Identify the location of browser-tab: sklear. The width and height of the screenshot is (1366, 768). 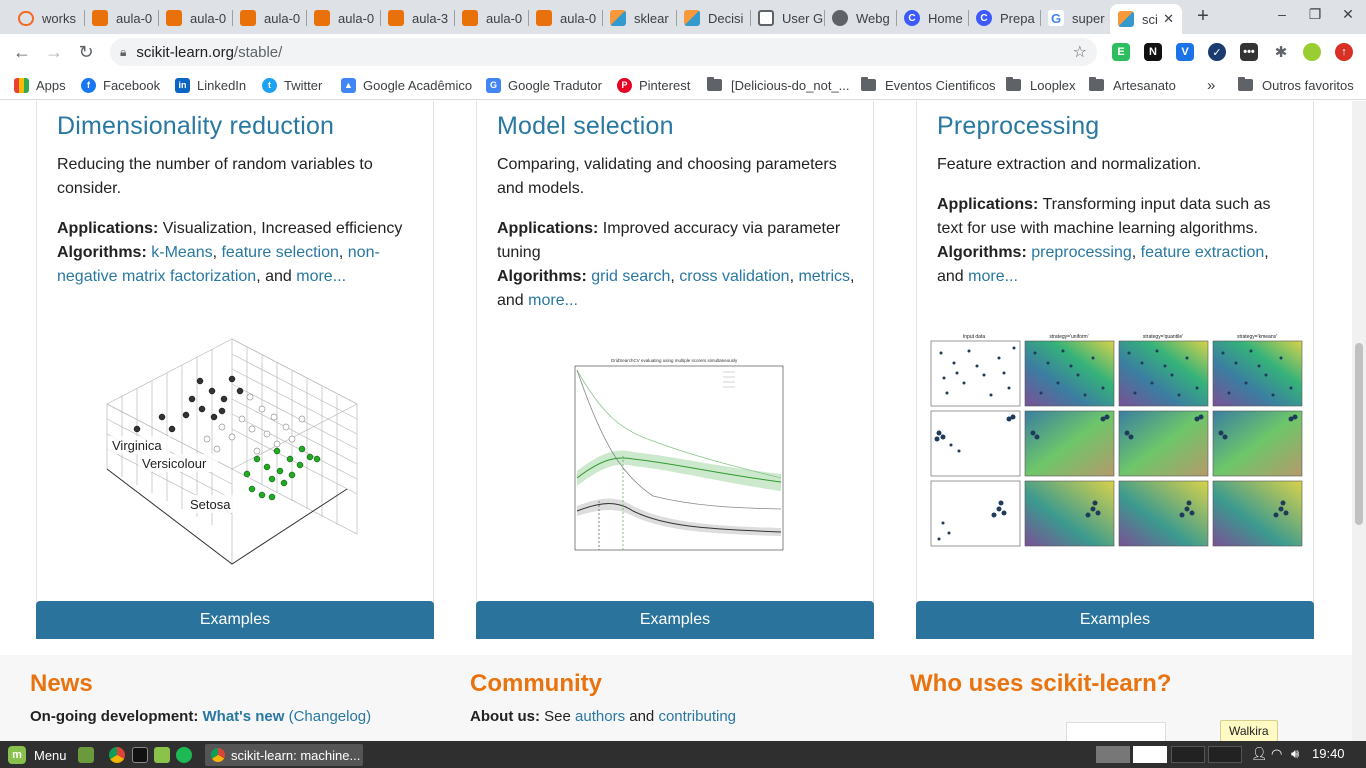
(639, 18).